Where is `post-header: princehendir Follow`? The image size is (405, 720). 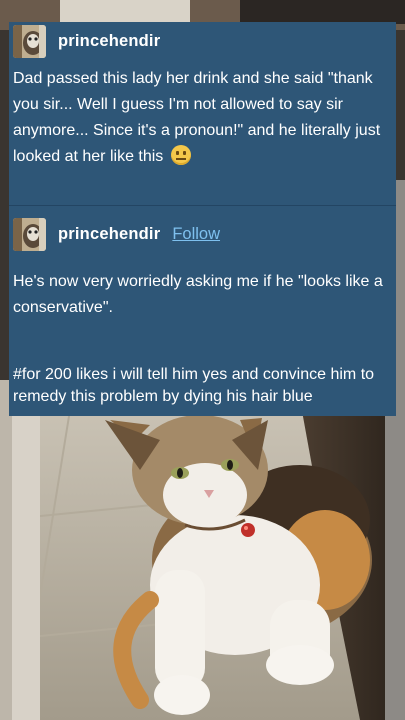
post-header: princehendir Follow is located at coordinates (116, 234).